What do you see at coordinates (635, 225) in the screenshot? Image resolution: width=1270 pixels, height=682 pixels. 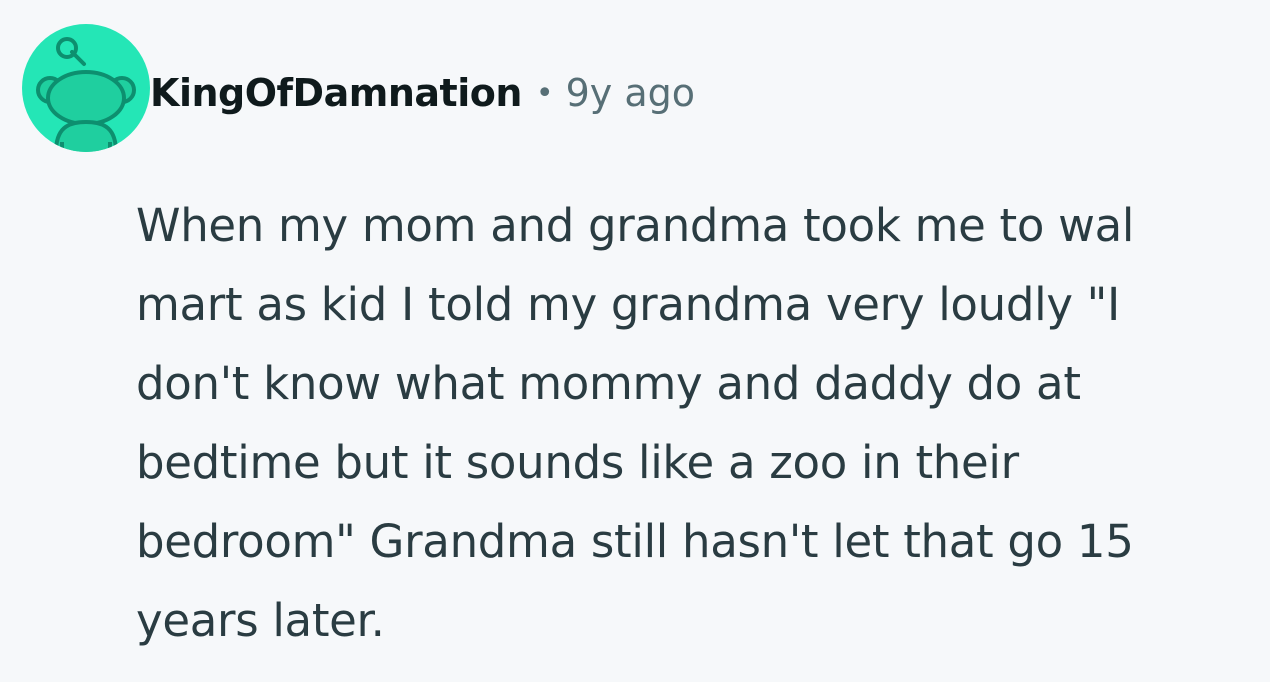 I see `comment-body-line: When my mom and grandma took me to wal` at bounding box center [635, 225].